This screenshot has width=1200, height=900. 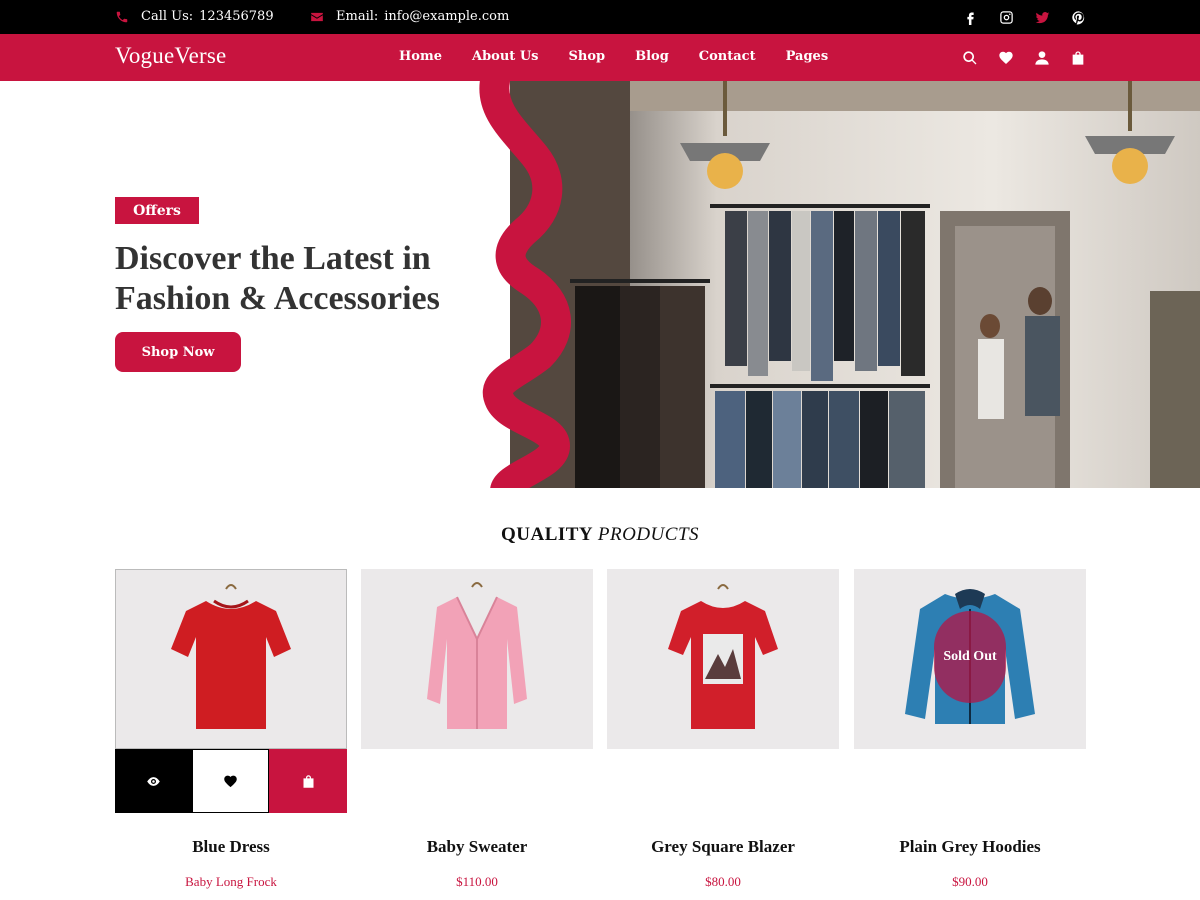 I want to click on product-price: $110.00, so click(x=477, y=881).